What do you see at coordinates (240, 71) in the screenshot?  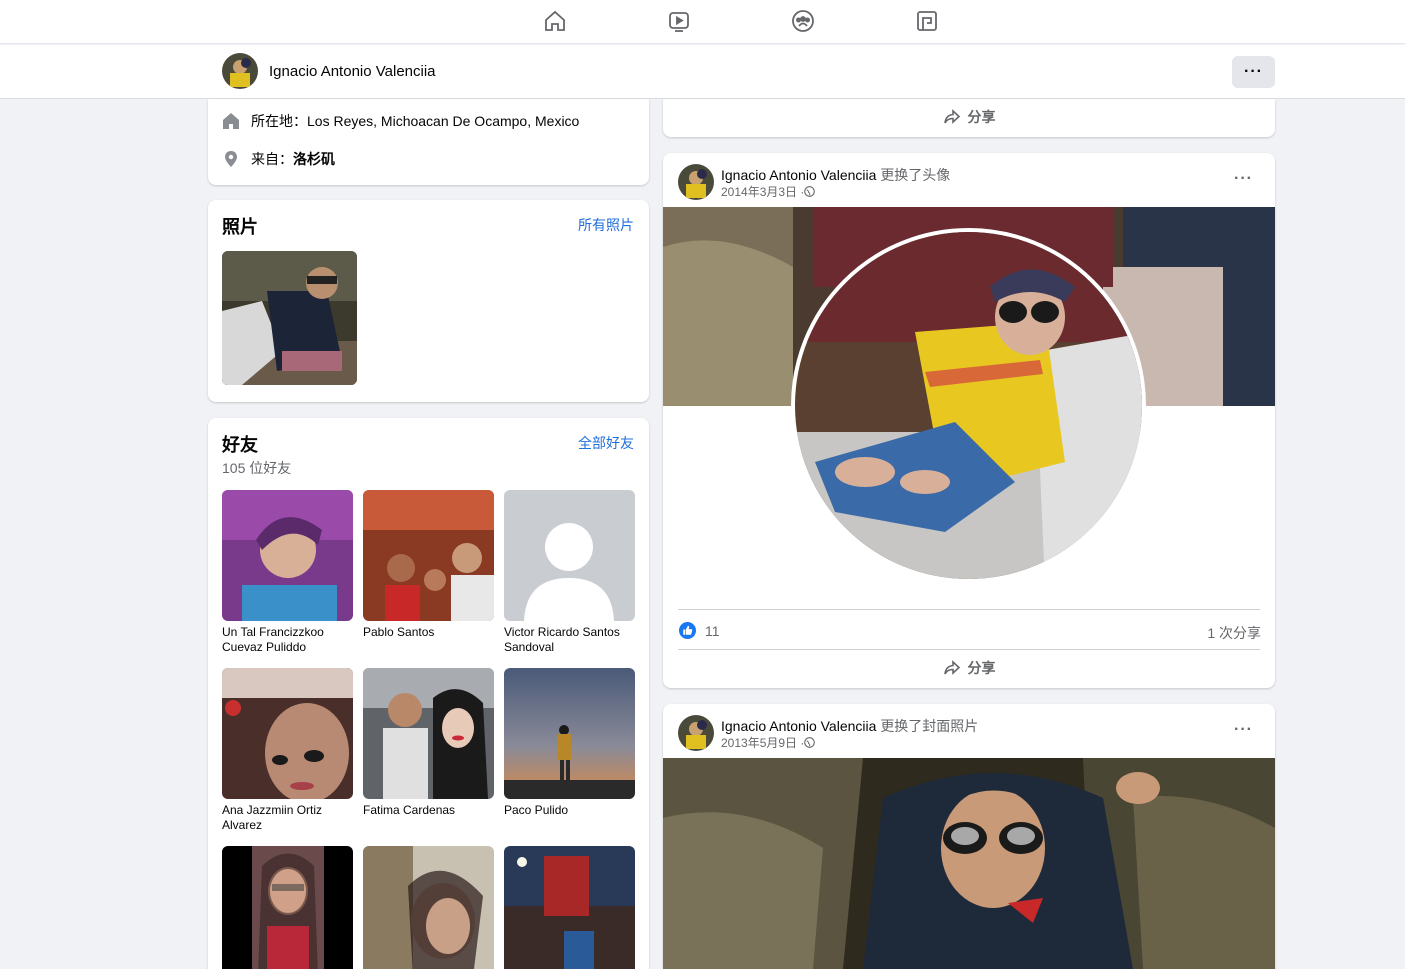 I see `profile-avatar` at bounding box center [240, 71].